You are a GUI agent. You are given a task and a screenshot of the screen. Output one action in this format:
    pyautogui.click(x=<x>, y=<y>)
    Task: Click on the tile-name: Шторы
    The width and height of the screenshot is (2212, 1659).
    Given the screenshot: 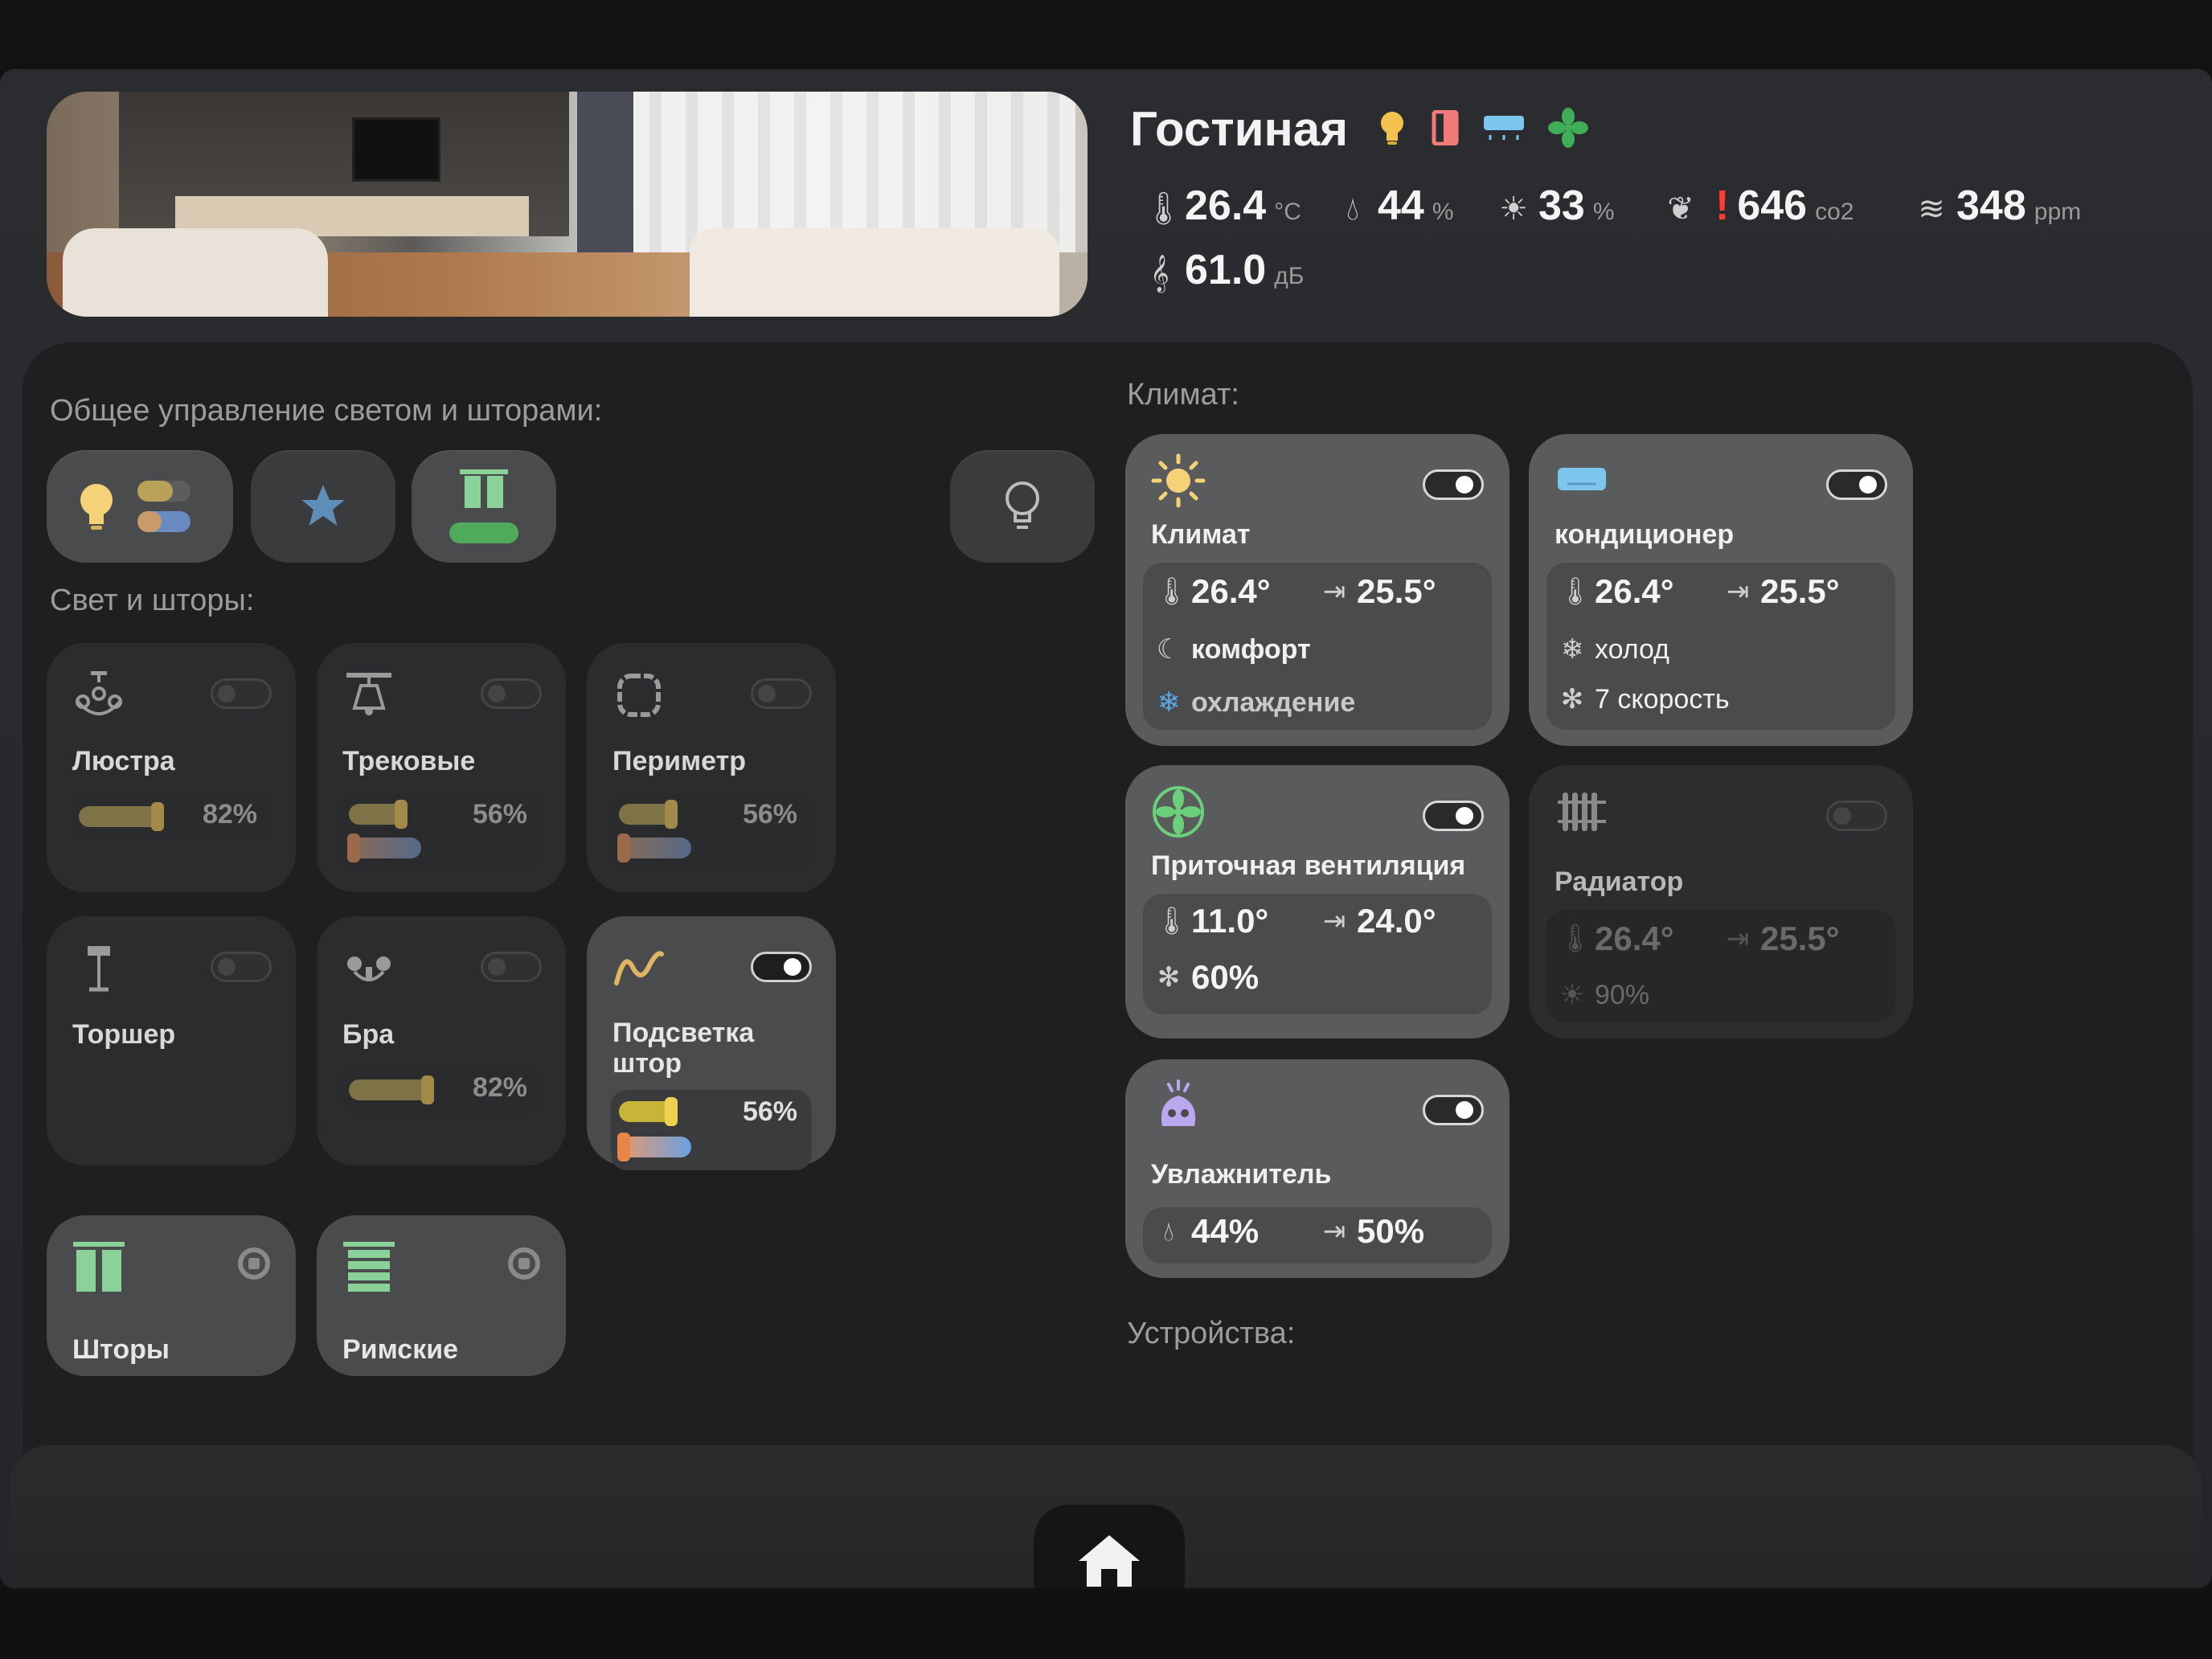 What is the action you would take?
    pyautogui.click(x=121, y=1349)
    